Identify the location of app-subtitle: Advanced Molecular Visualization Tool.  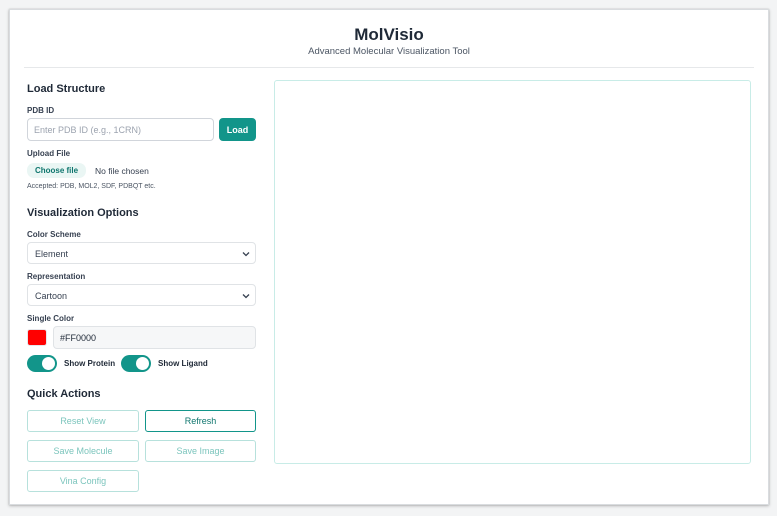
(389, 51).